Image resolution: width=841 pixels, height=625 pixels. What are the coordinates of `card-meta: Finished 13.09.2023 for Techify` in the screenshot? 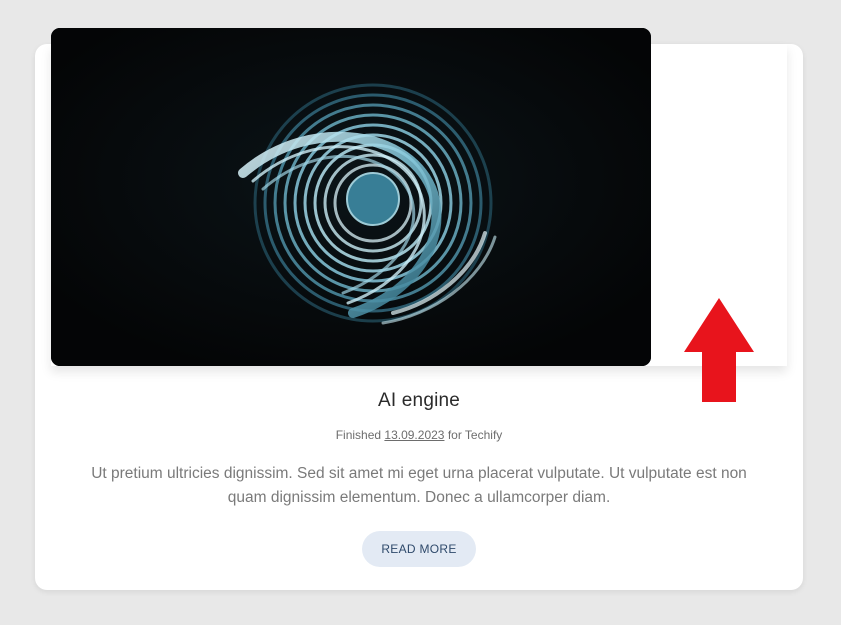 It's located at (419, 435).